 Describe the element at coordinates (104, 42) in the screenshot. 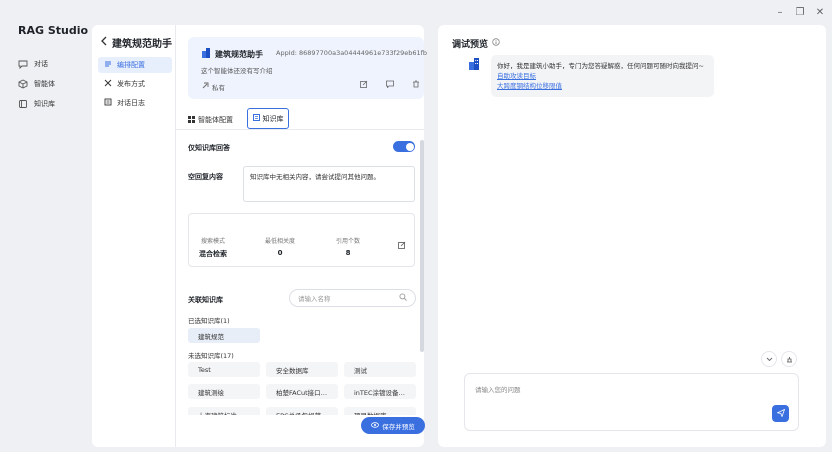

I see `chevron-left-icon` at that location.